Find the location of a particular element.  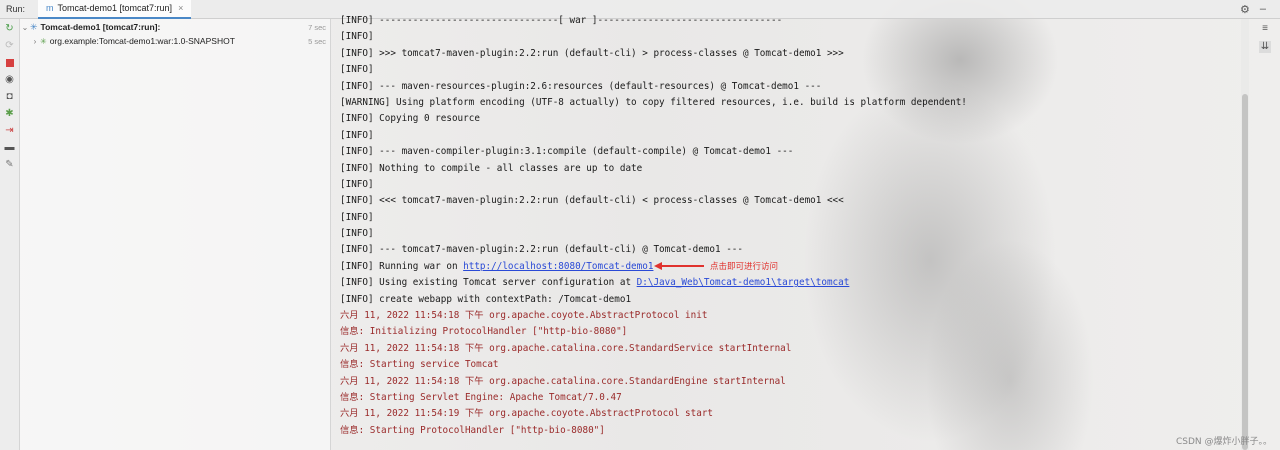

tree-child-time: 5 sec is located at coordinates (317, 41).